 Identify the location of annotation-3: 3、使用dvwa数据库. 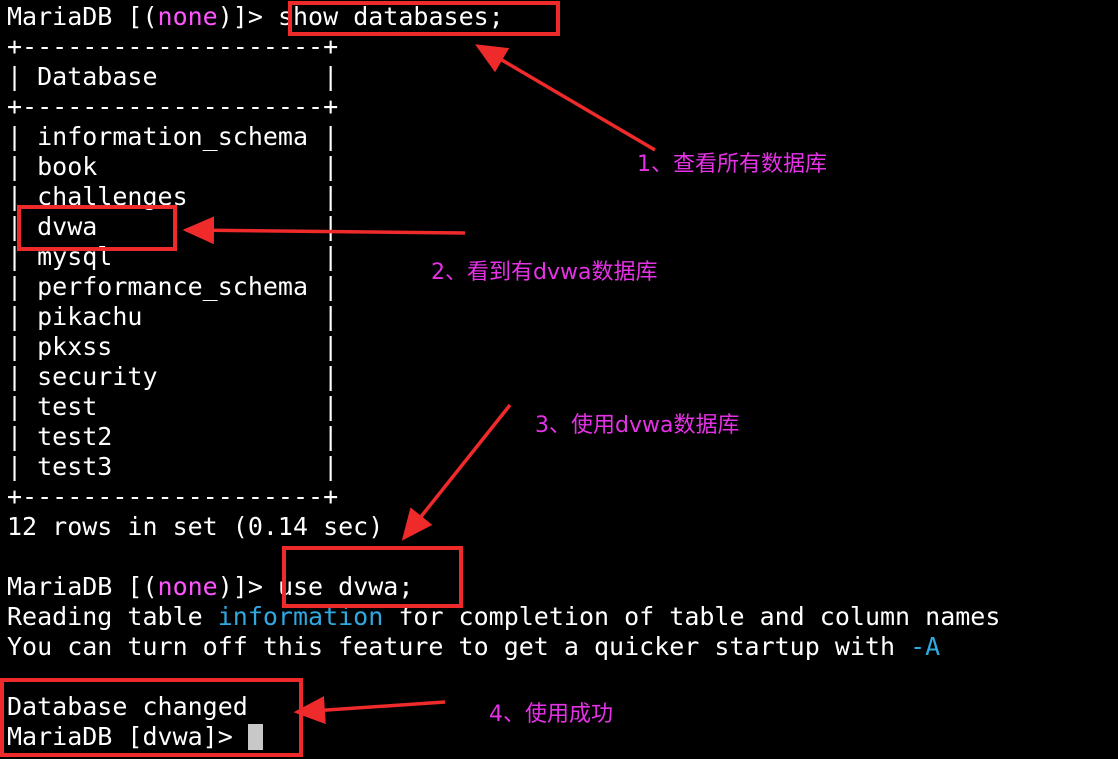
(637, 425).